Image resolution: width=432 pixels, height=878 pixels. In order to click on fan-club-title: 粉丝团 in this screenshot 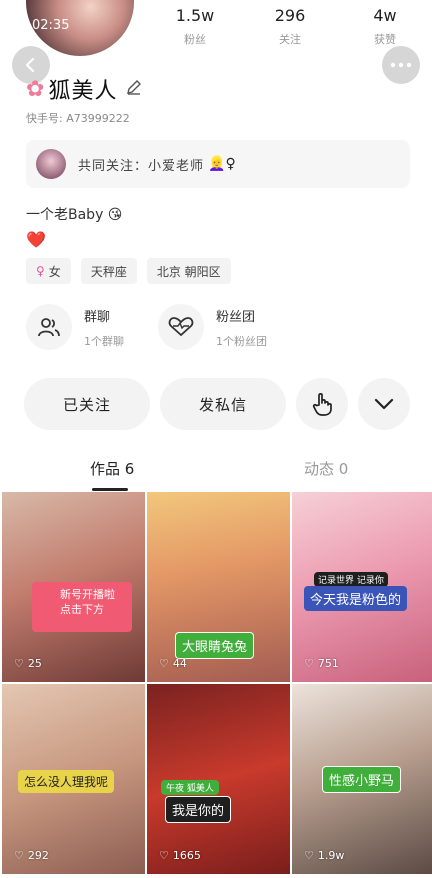, I will do `click(236, 317)`.